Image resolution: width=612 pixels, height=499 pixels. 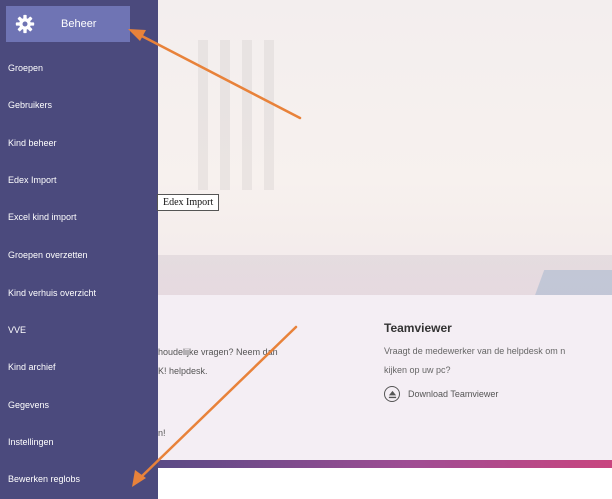 I want to click on download-teamviewer-link: Download Teamviewer, so click(x=441, y=394).